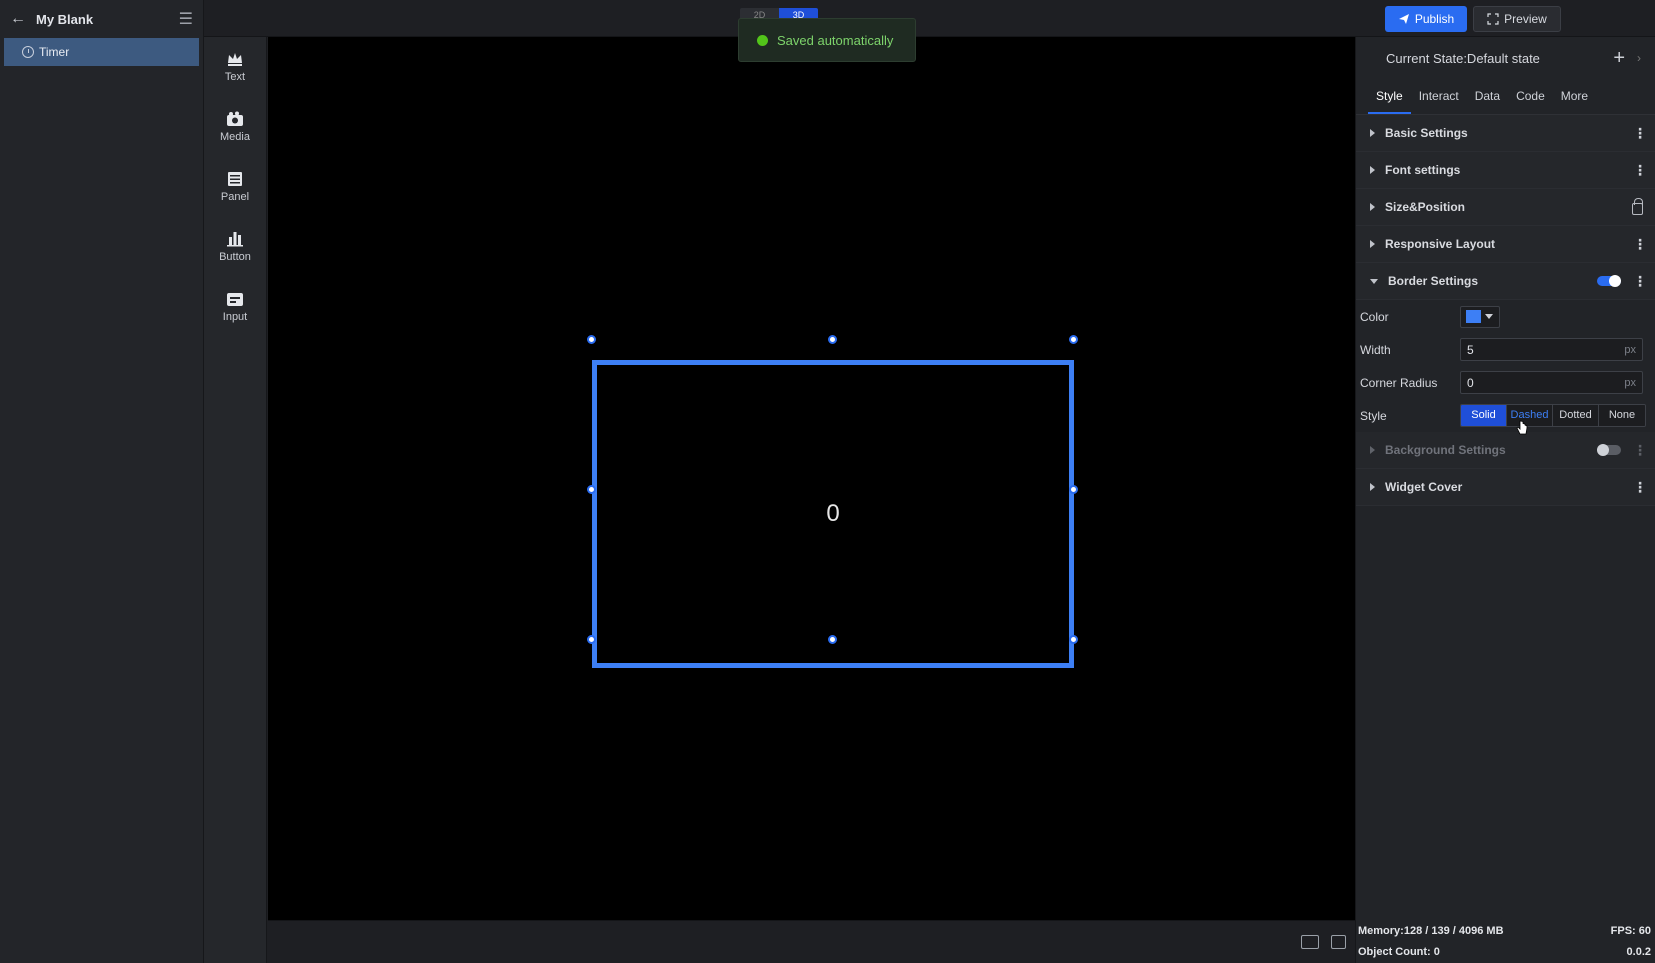 The height and width of the screenshot is (963, 1655). I want to click on outline-panel: ← My Blank ☰ Timer, so click(102, 481).